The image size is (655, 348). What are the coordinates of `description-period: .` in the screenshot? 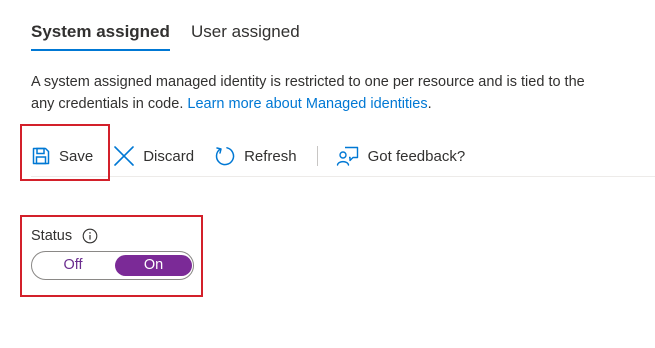 It's located at (429, 104).